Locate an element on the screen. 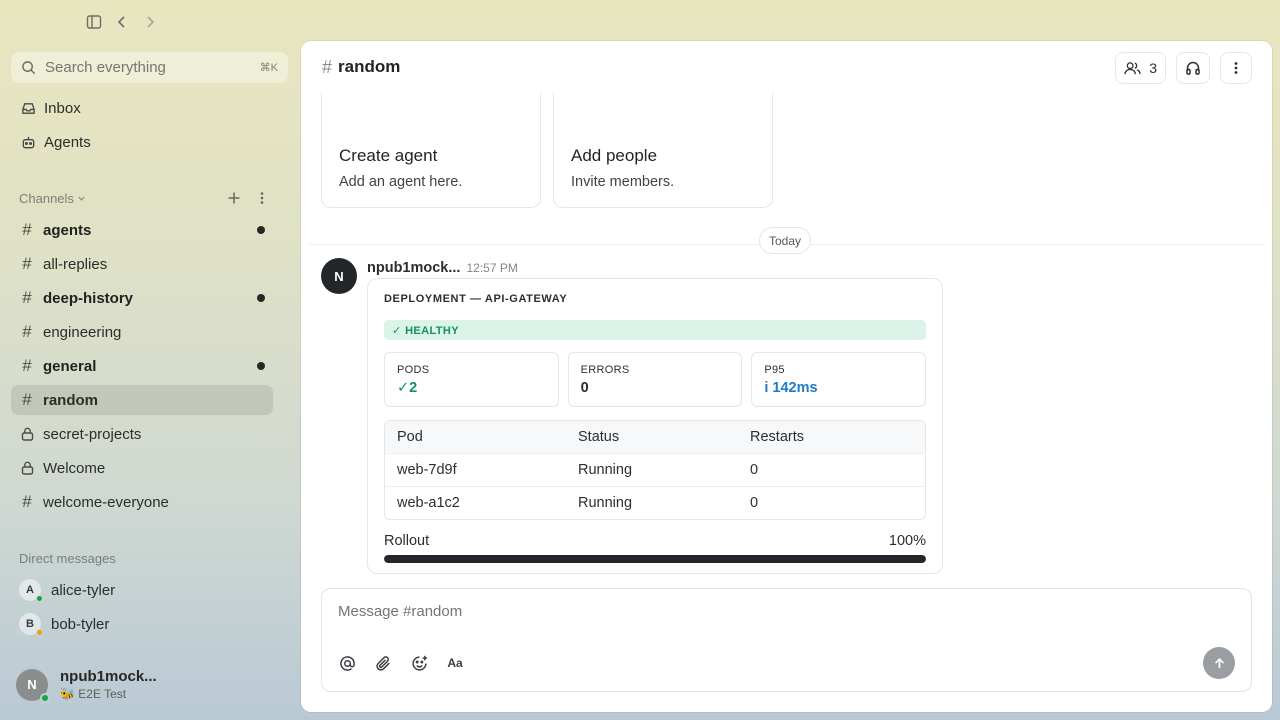  avatar-initial: B is located at coordinates (30, 624).